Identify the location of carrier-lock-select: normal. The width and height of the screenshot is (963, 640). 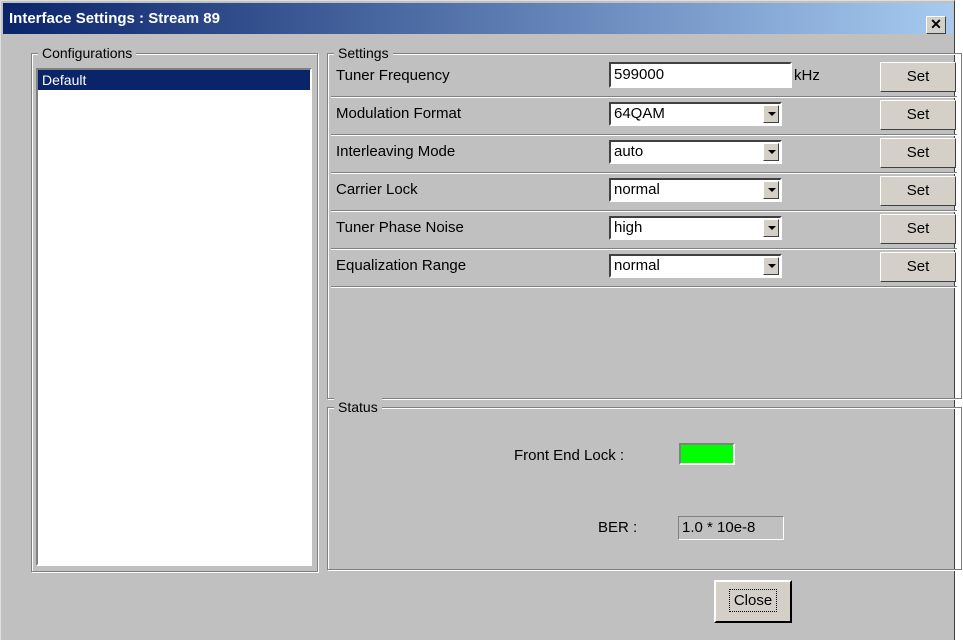
(695, 190).